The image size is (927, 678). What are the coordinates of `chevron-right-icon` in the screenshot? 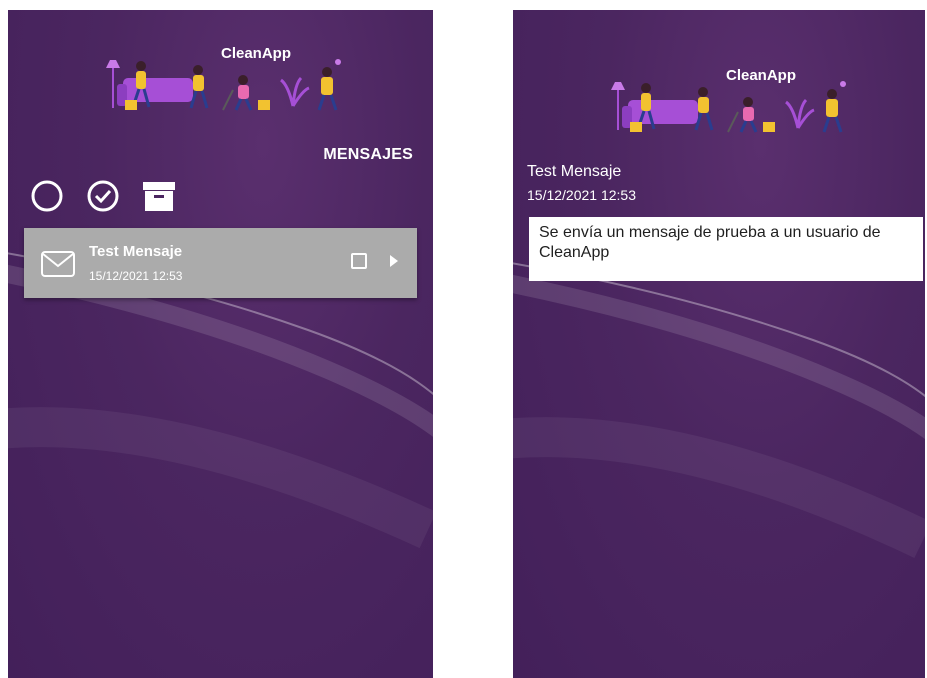 It's located at (394, 261).